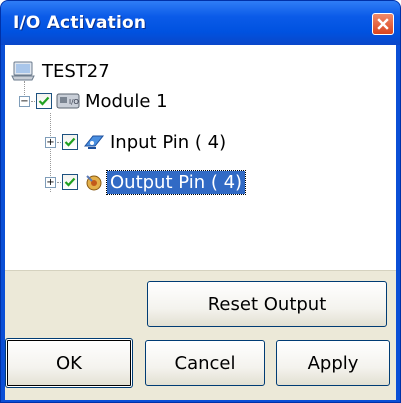  Describe the element at coordinates (24, 101) in the screenshot. I see `collapse-icon: −` at that location.